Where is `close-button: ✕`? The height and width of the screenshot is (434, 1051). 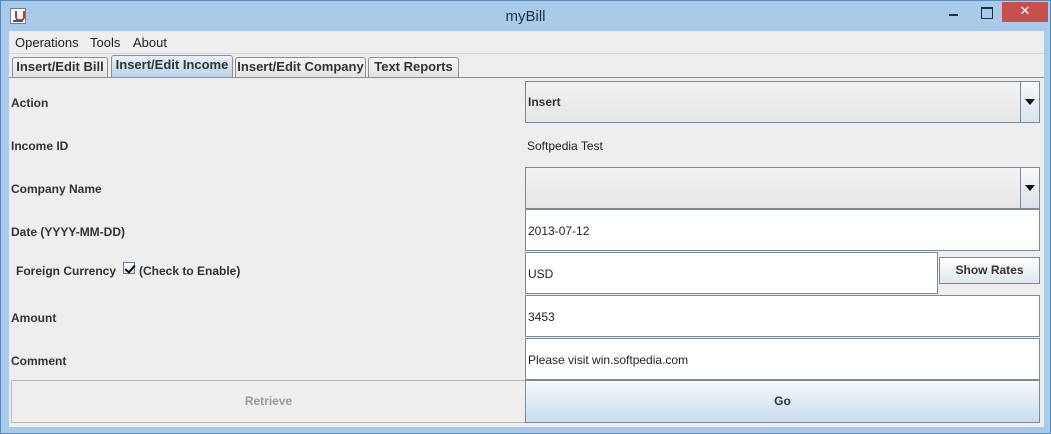
close-button: ✕ is located at coordinates (1025, 12).